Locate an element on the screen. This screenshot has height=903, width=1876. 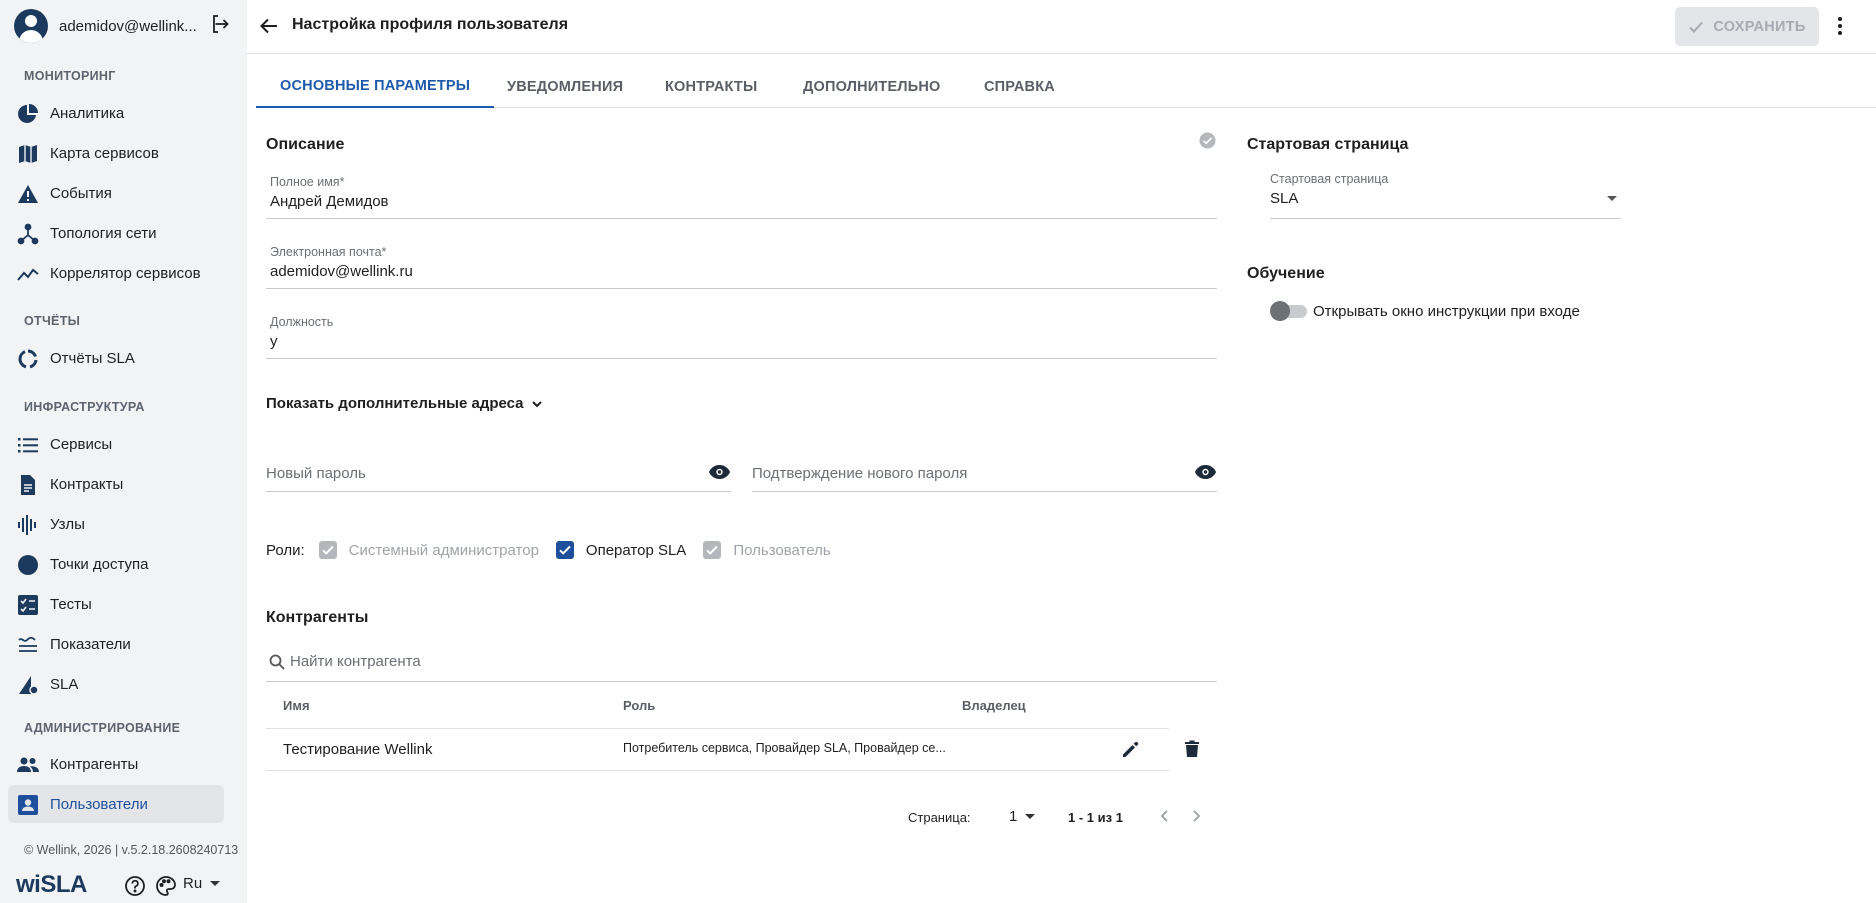
email-field: Электронная почта* ademidov@wellink.ru is located at coordinates (741, 267).